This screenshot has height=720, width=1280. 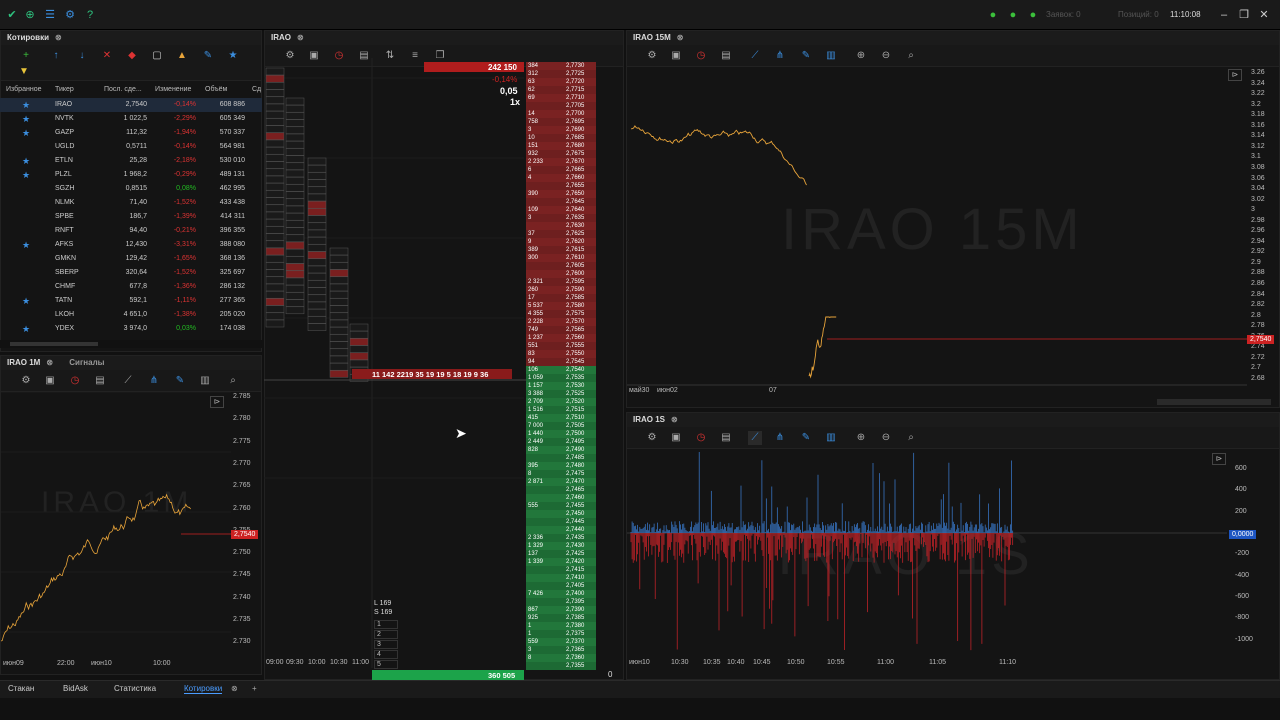 What do you see at coordinates (131, 344) in the screenshot?
I see `quotes-hscroll` at bounding box center [131, 344].